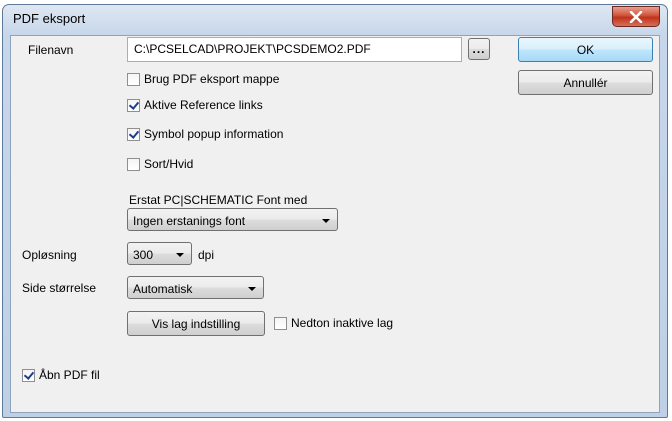 This screenshot has height=421, width=672. I want to click on filename-label: Filenavn, so click(51, 50).